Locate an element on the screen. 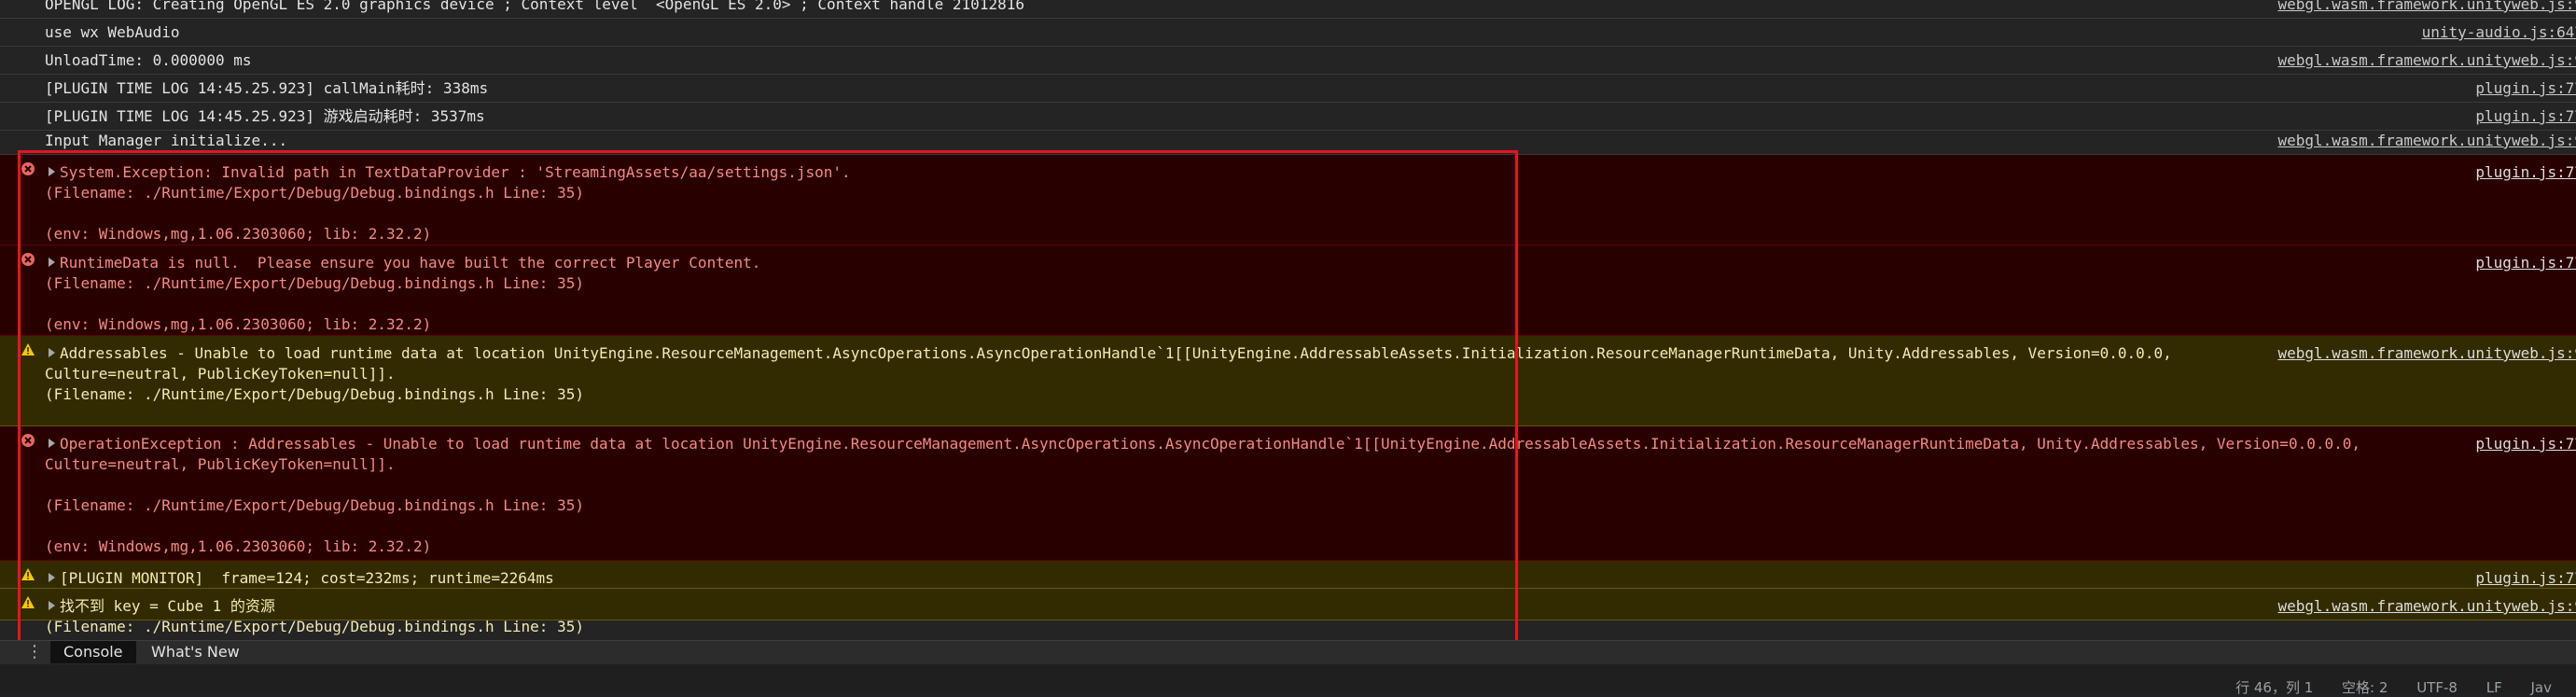 This screenshot has width=2576, height=697. source-link: unity-audio.js:647 is located at coordinates (2499, 32).